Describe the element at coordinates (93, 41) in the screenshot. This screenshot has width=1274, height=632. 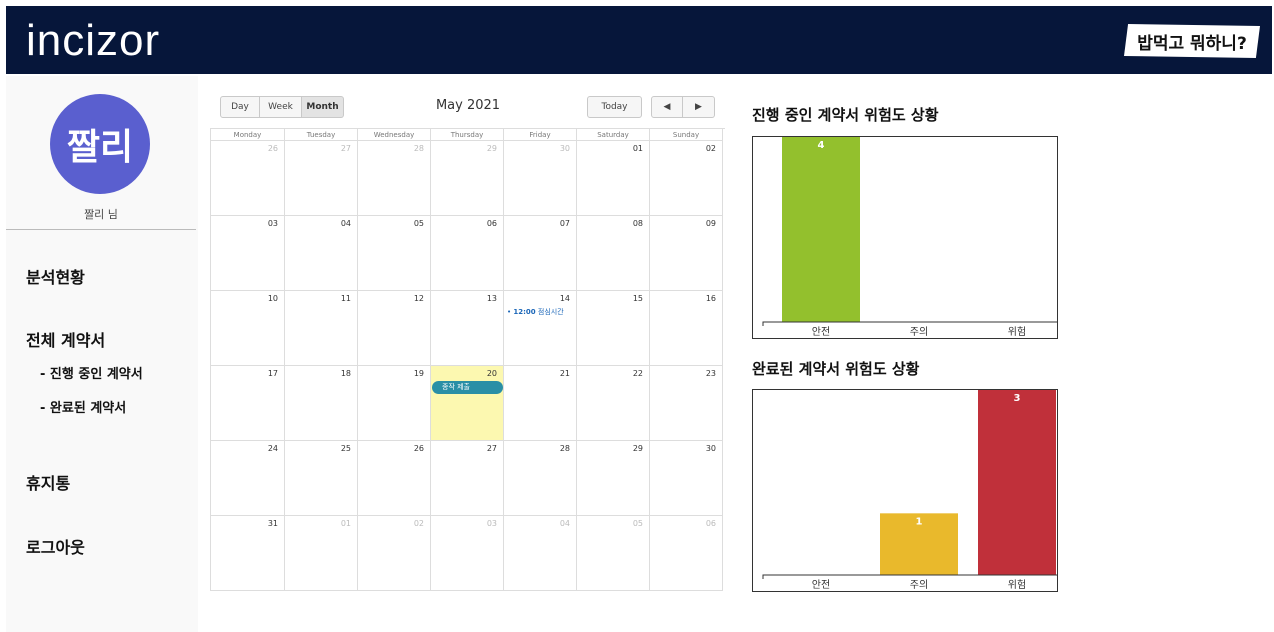
I see `app-logo: incizor` at that location.